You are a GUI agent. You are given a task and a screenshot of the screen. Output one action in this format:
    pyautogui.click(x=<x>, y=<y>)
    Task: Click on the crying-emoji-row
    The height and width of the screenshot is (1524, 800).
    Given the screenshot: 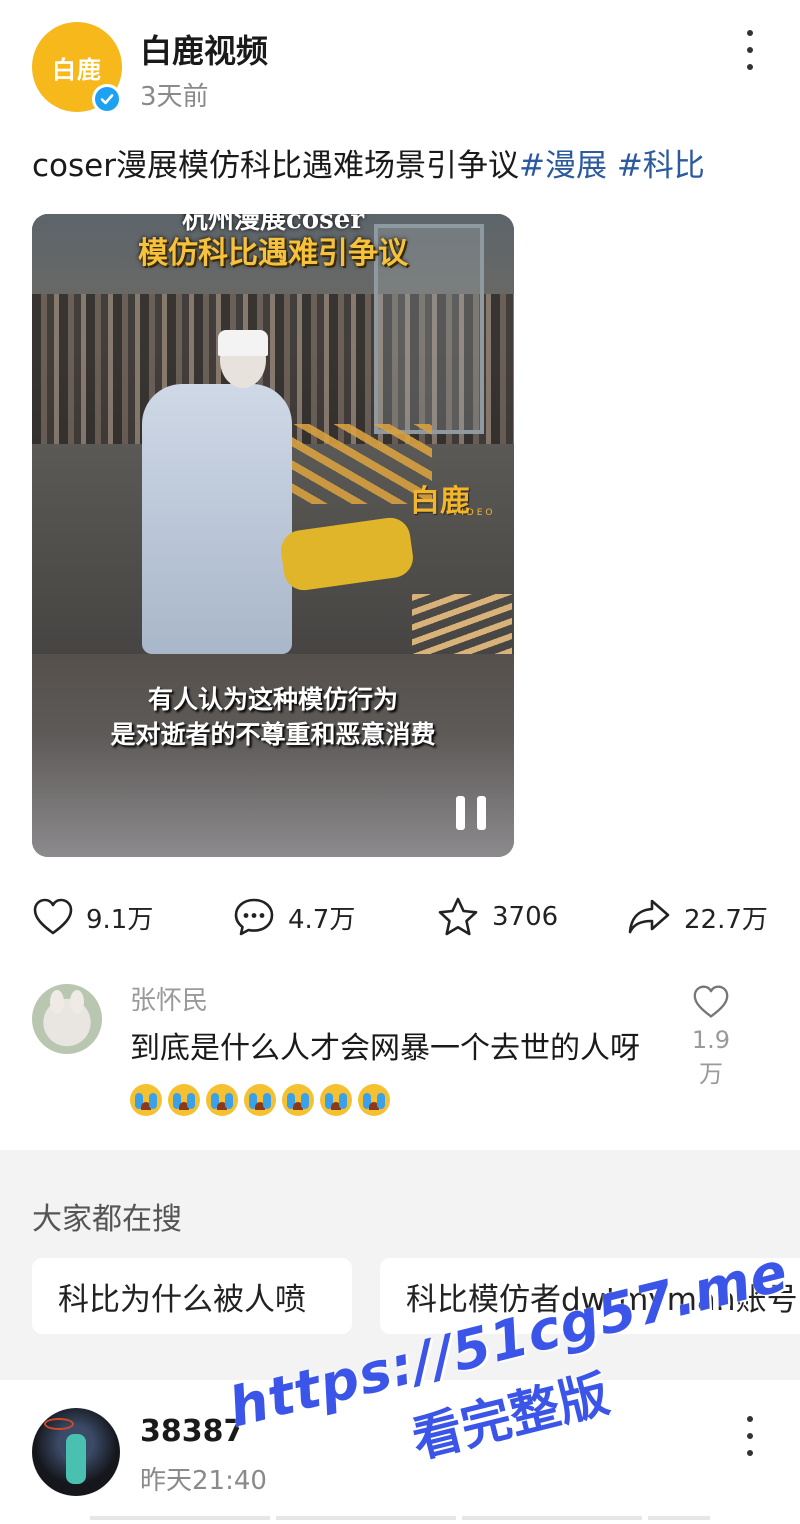 What is the action you would take?
    pyautogui.click(x=263, y=1098)
    